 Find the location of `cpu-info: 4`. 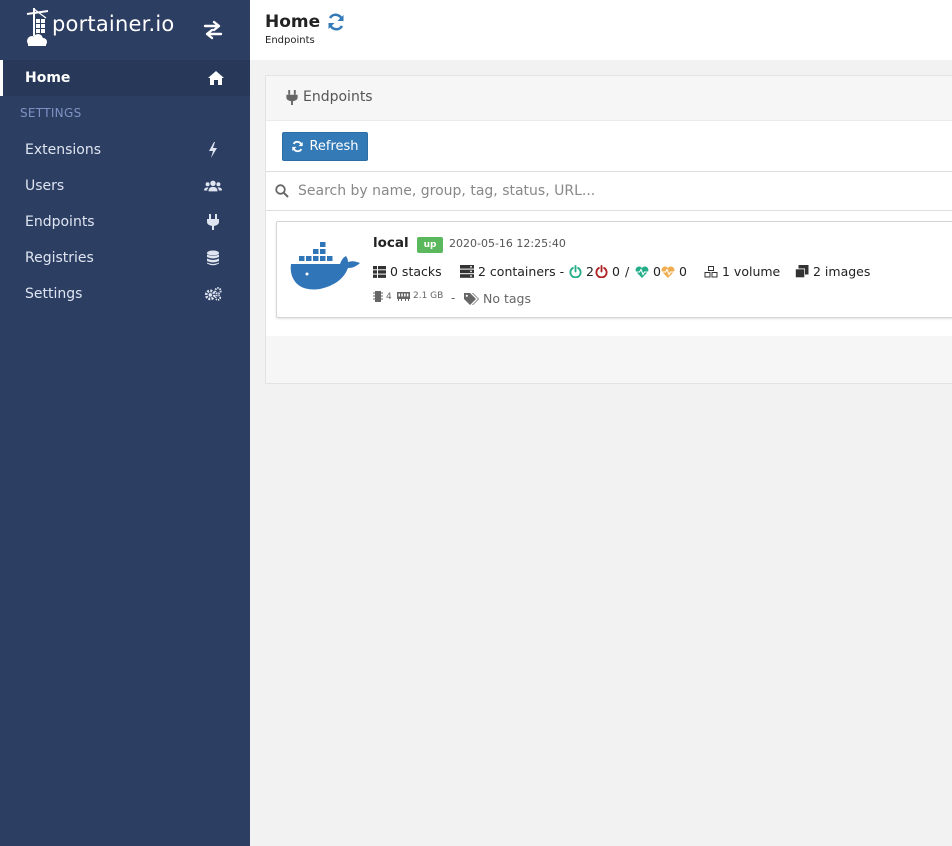

cpu-info: 4 is located at coordinates (382, 296).